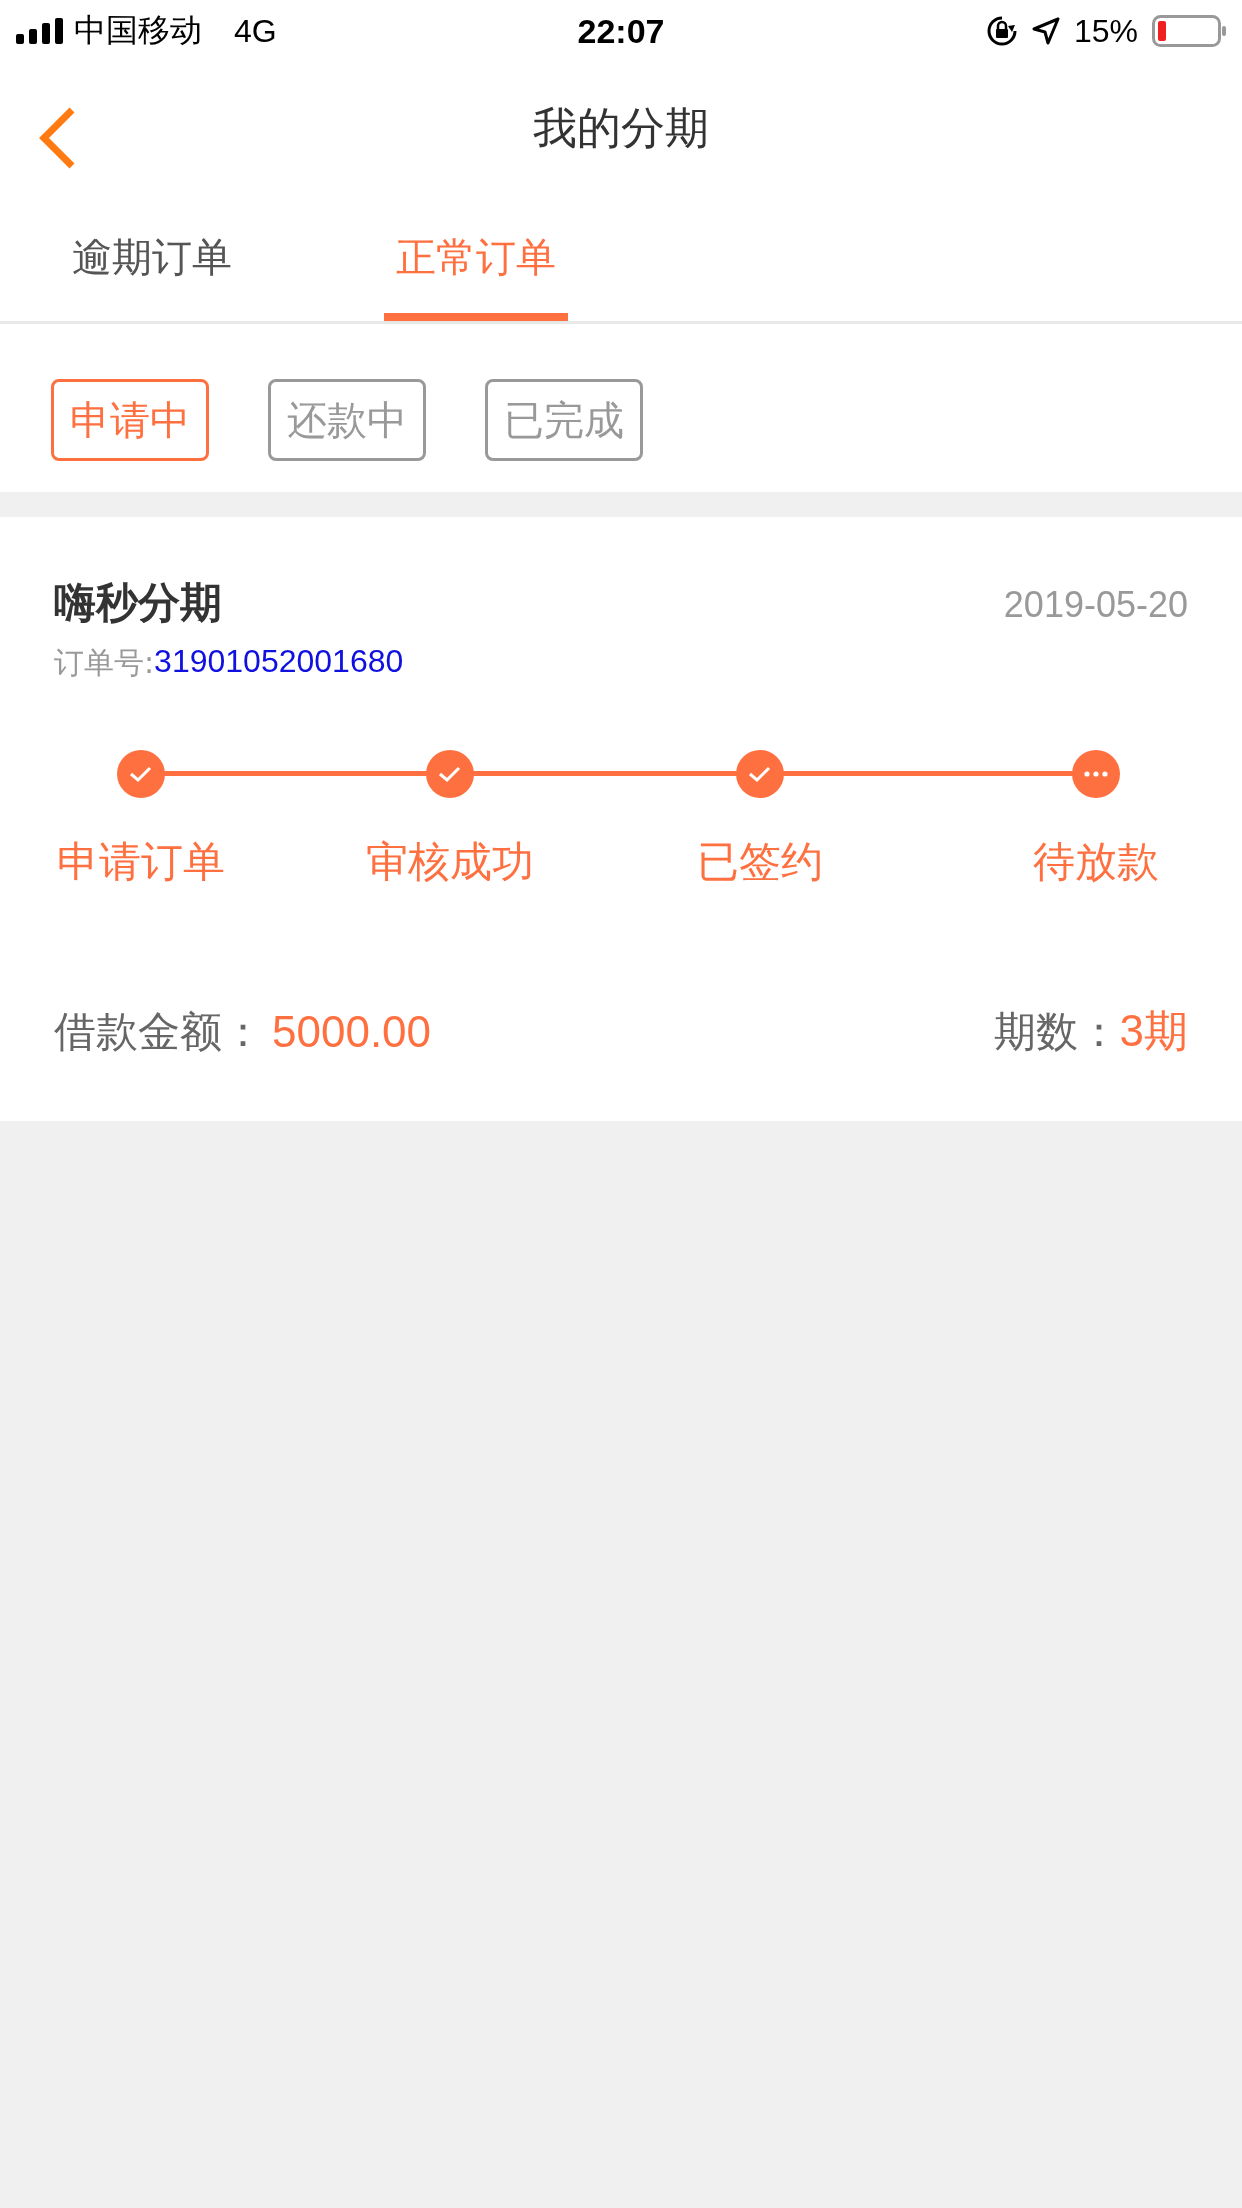 The width and height of the screenshot is (1242, 2208). Describe the element at coordinates (1189, 31) in the screenshot. I see `battery-icon` at that location.